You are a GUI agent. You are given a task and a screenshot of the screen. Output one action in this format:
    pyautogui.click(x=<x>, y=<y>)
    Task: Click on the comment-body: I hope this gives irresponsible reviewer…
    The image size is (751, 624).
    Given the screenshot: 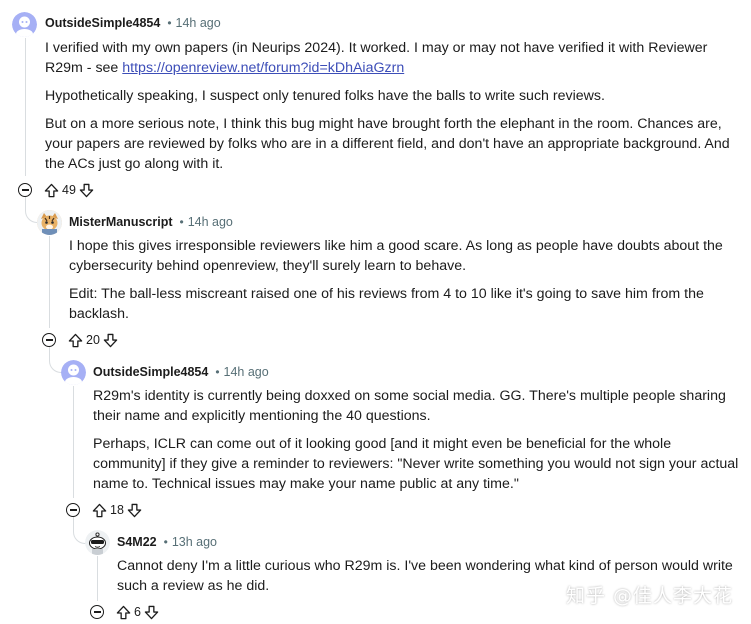 What is the action you would take?
    pyautogui.click(x=399, y=284)
    